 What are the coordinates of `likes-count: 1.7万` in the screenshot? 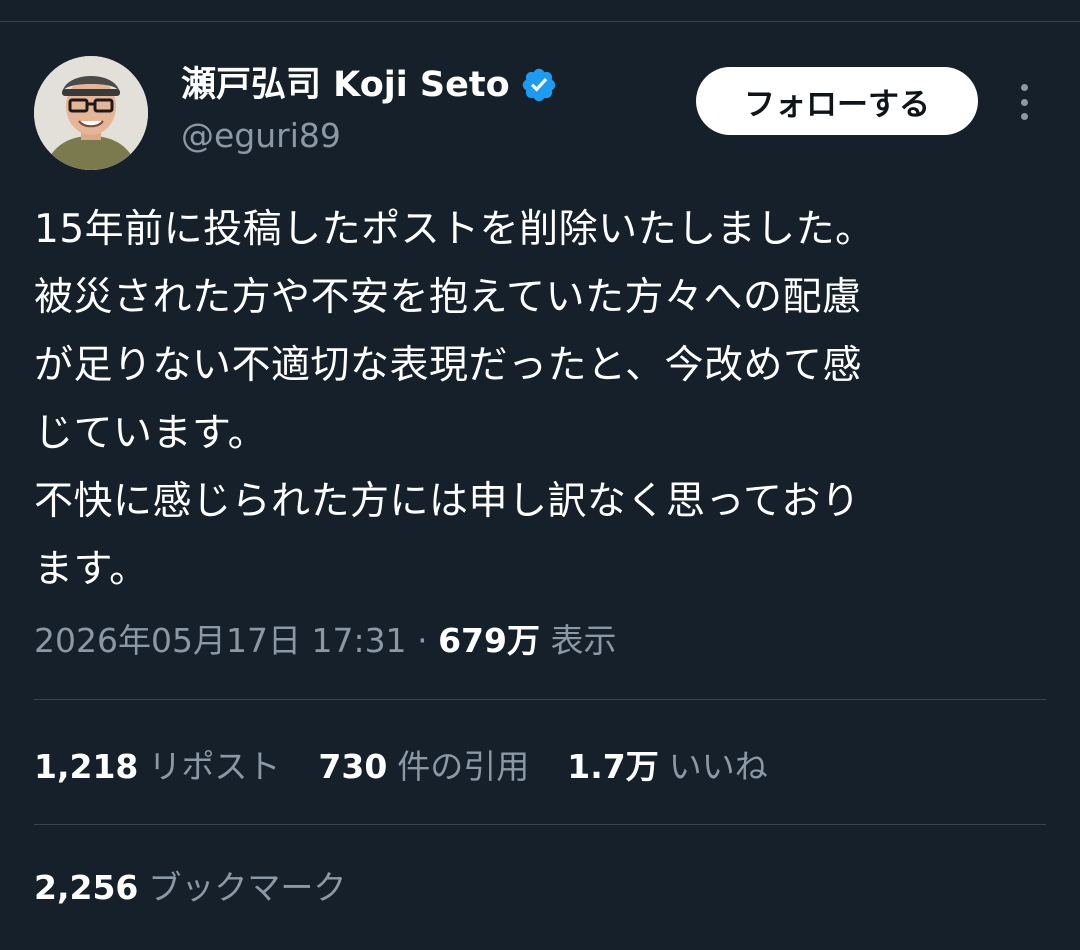 It's located at (613, 766).